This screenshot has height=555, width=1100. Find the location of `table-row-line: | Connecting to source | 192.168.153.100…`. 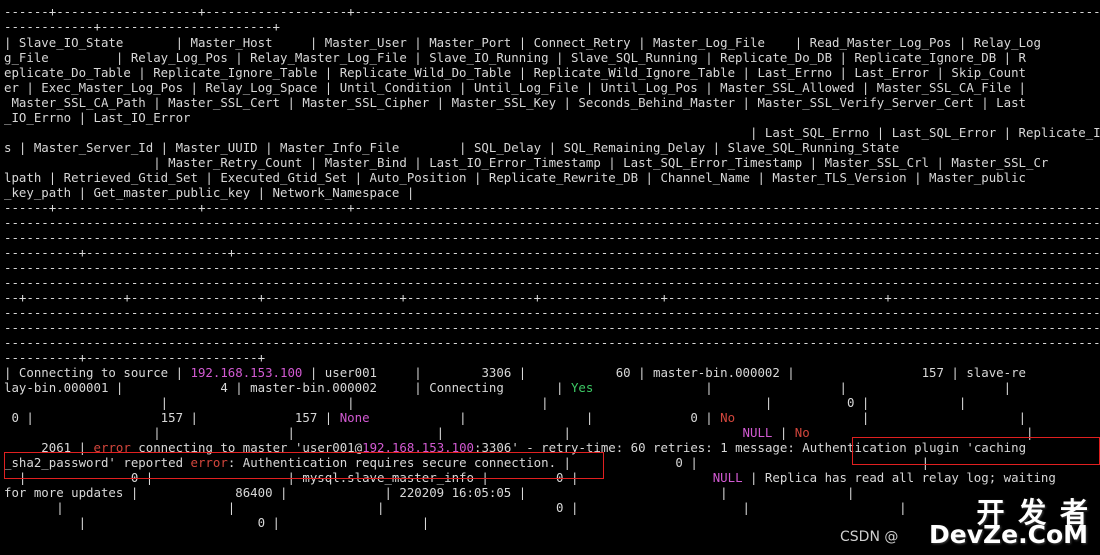

table-row-line: | Connecting to source | 192.168.153.100… is located at coordinates (515, 372).